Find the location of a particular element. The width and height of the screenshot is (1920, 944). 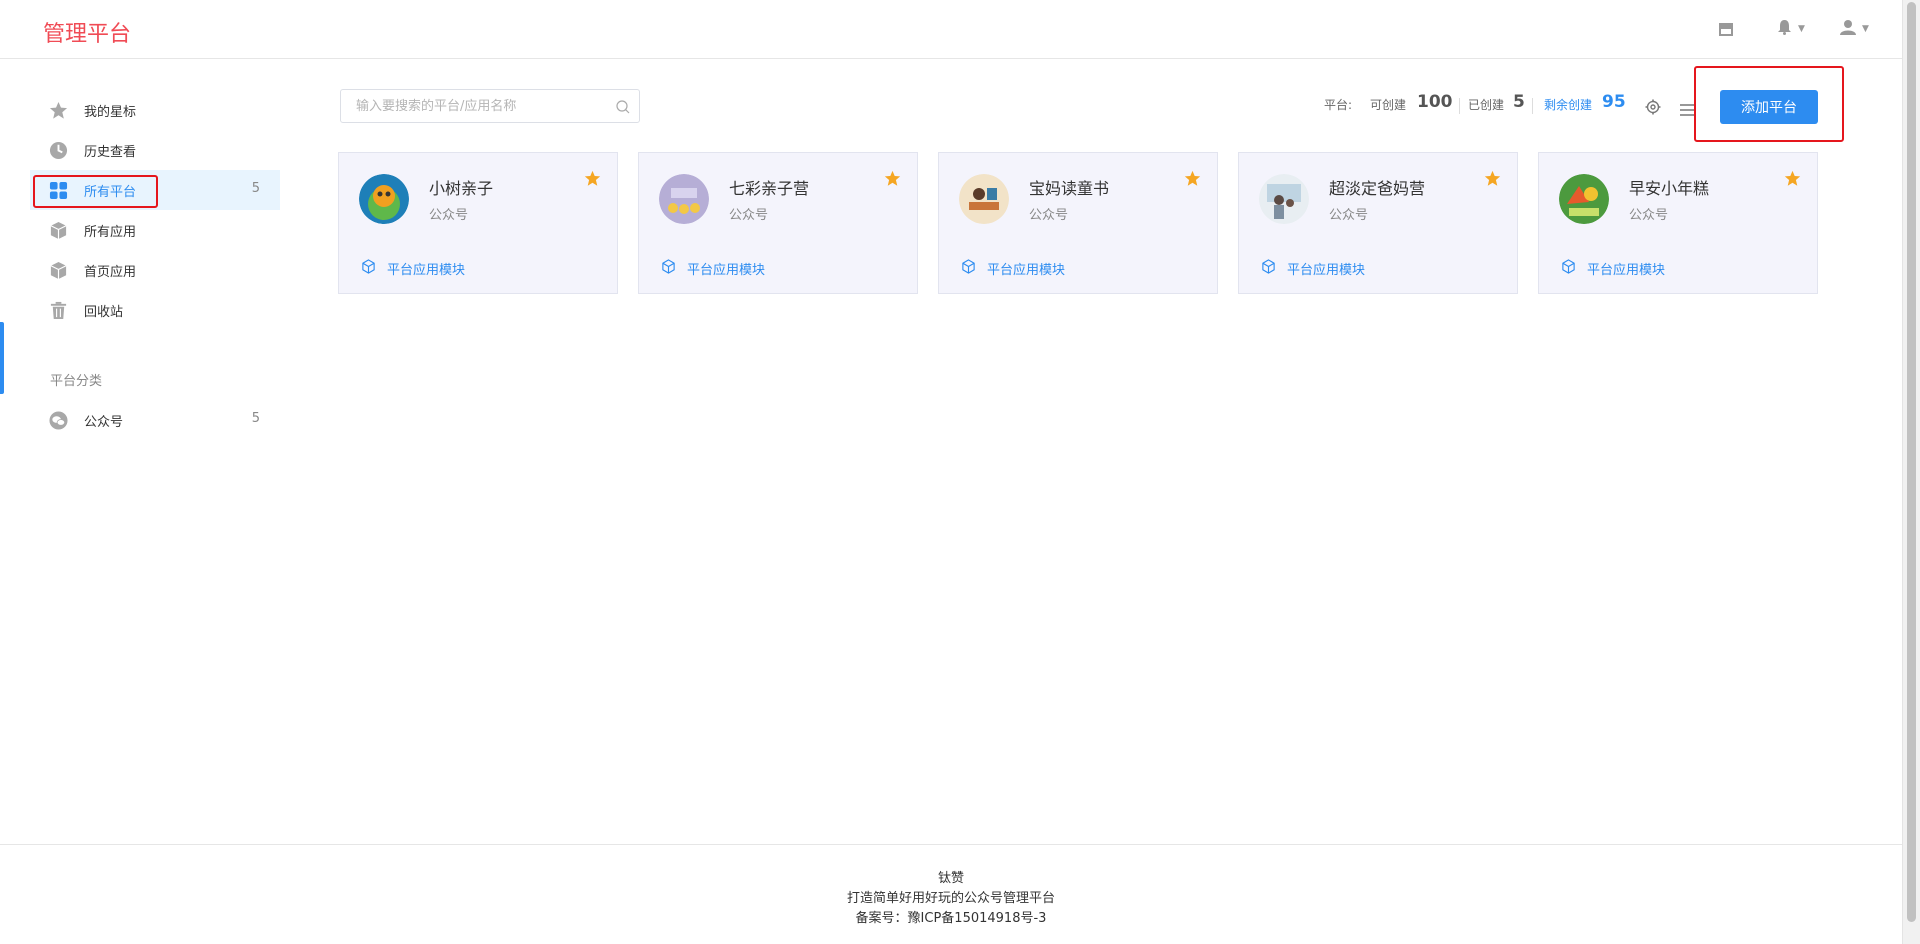

can-create-label: 可创建 is located at coordinates (1388, 105).